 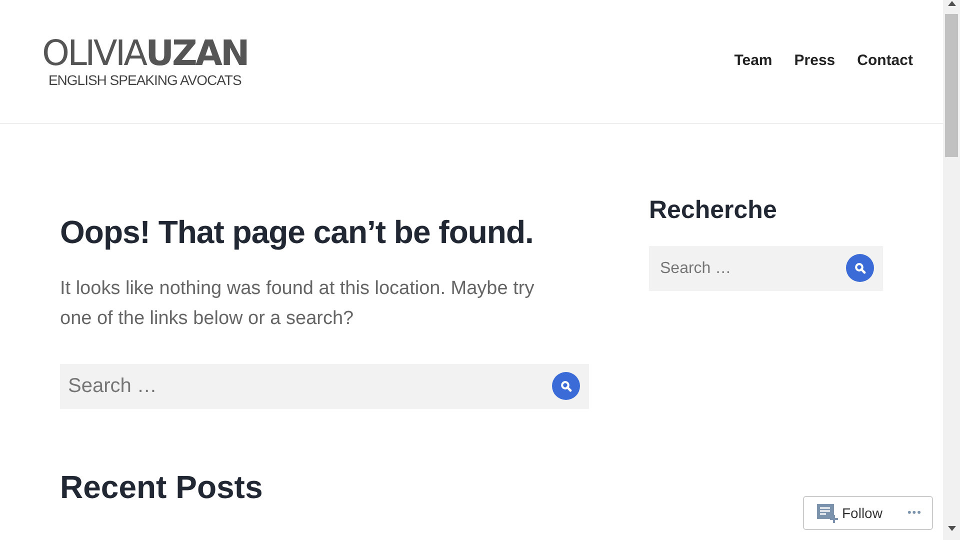 What do you see at coordinates (951, 270) in the screenshot?
I see `scrollbar` at bounding box center [951, 270].